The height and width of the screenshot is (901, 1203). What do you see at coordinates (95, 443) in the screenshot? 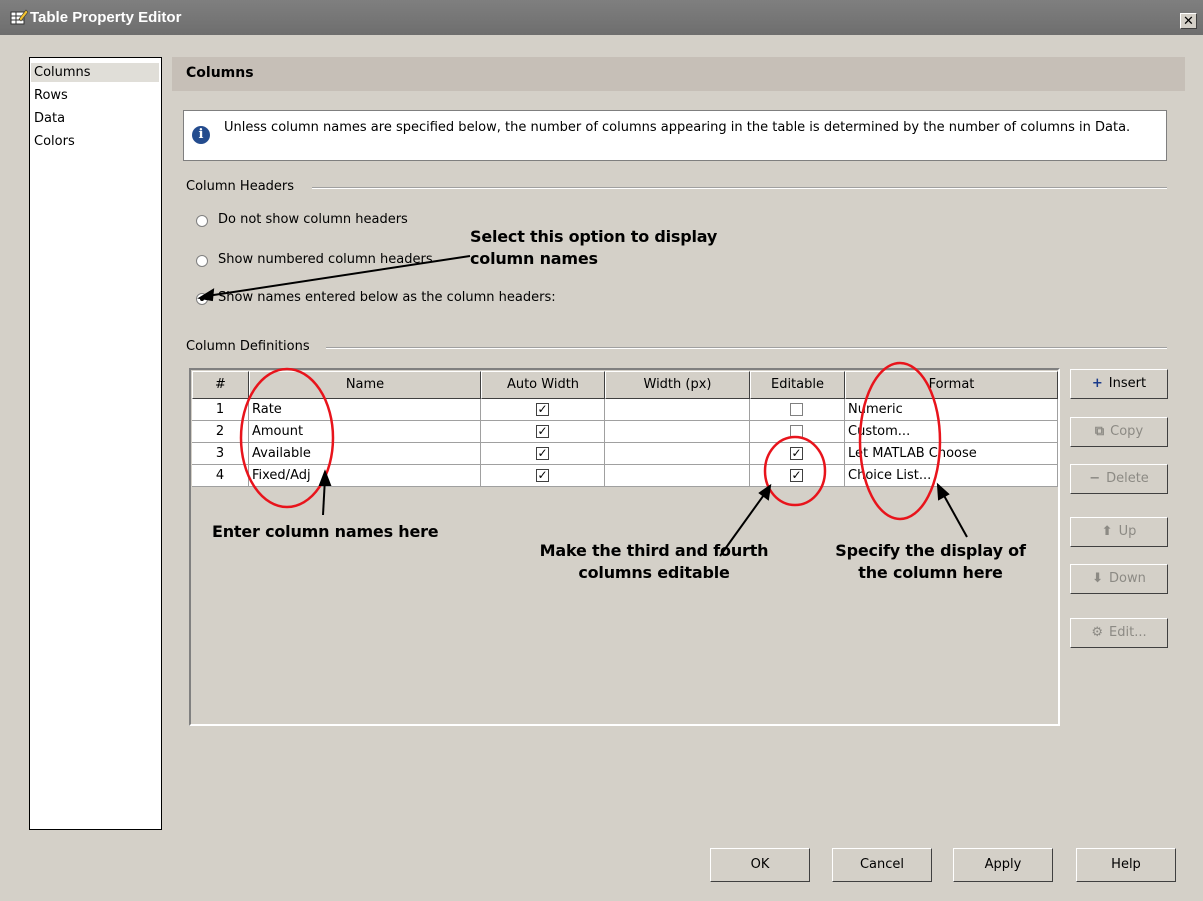
I see `nav-list: Columns Rows Data Colors` at bounding box center [95, 443].